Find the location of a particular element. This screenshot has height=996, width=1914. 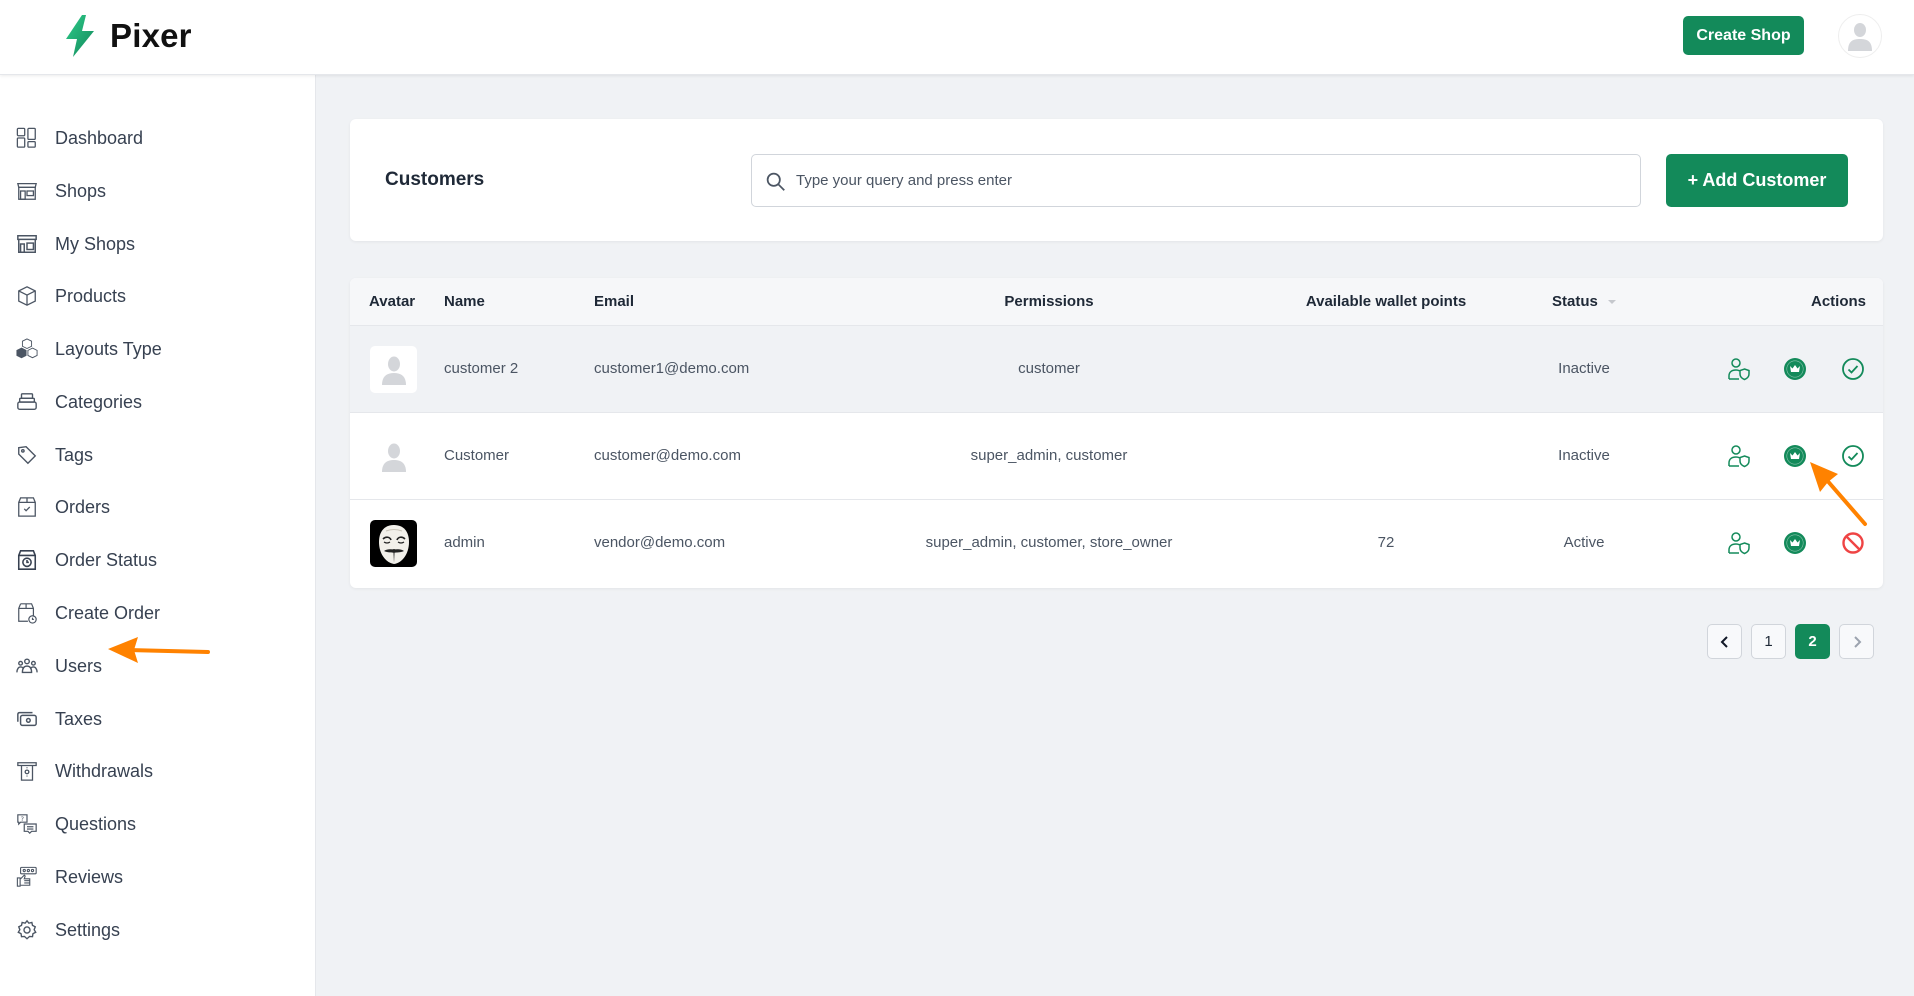

question-chat-icon: ? is located at coordinates (27, 824).